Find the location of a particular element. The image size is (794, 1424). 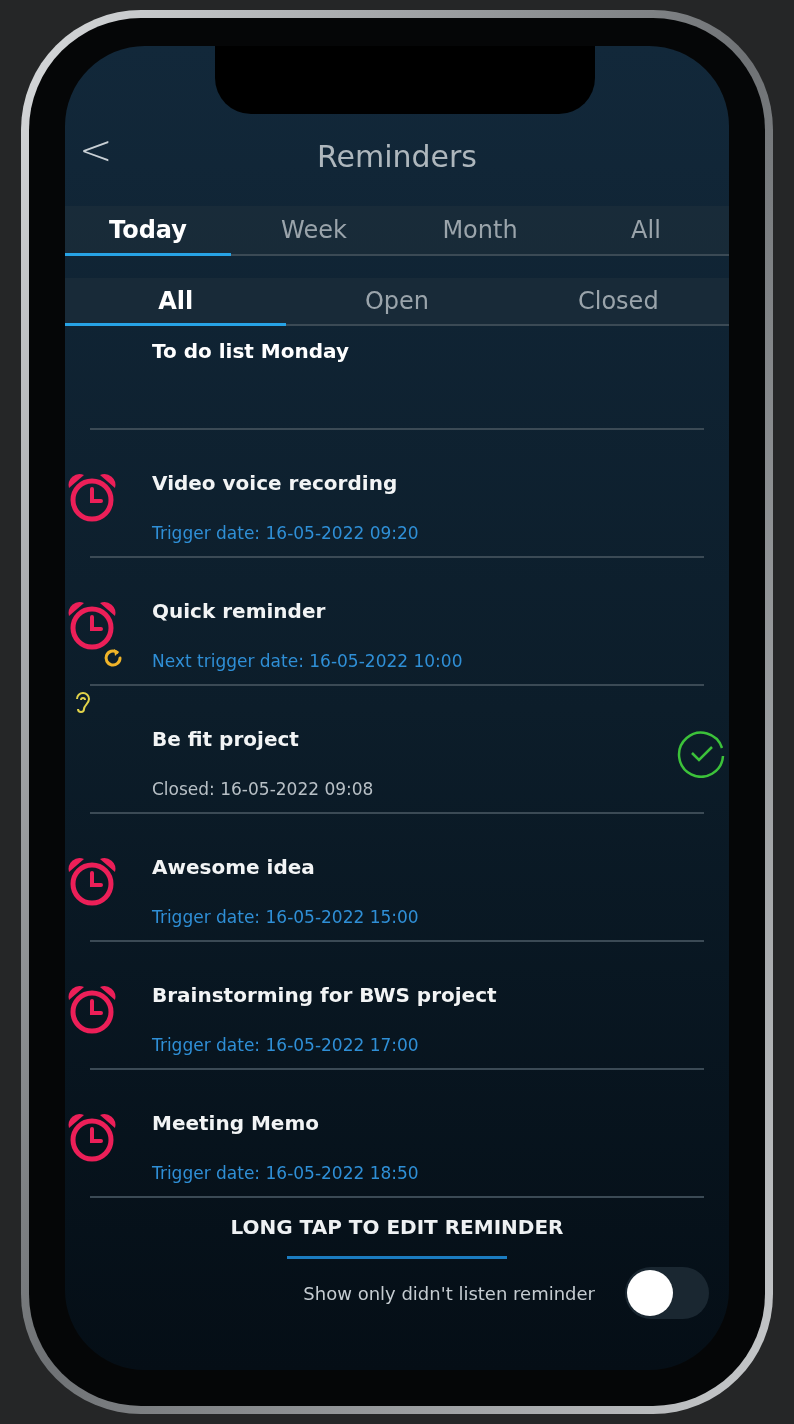

reminder-title: Brainstorming for BWS project is located at coordinates (325, 995).